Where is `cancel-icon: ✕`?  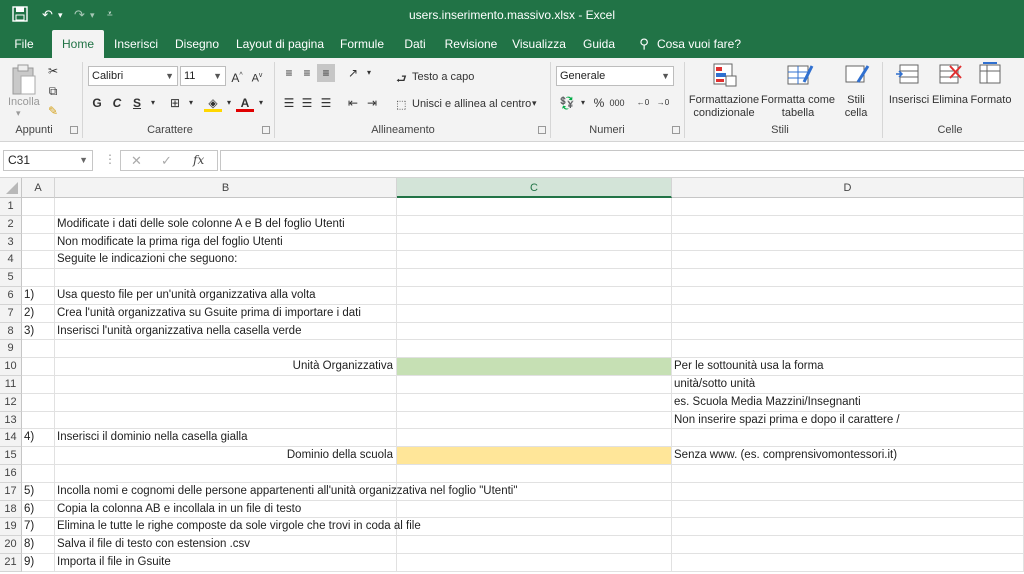
cancel-icon: ✕ is located at coordinates (136, 161).